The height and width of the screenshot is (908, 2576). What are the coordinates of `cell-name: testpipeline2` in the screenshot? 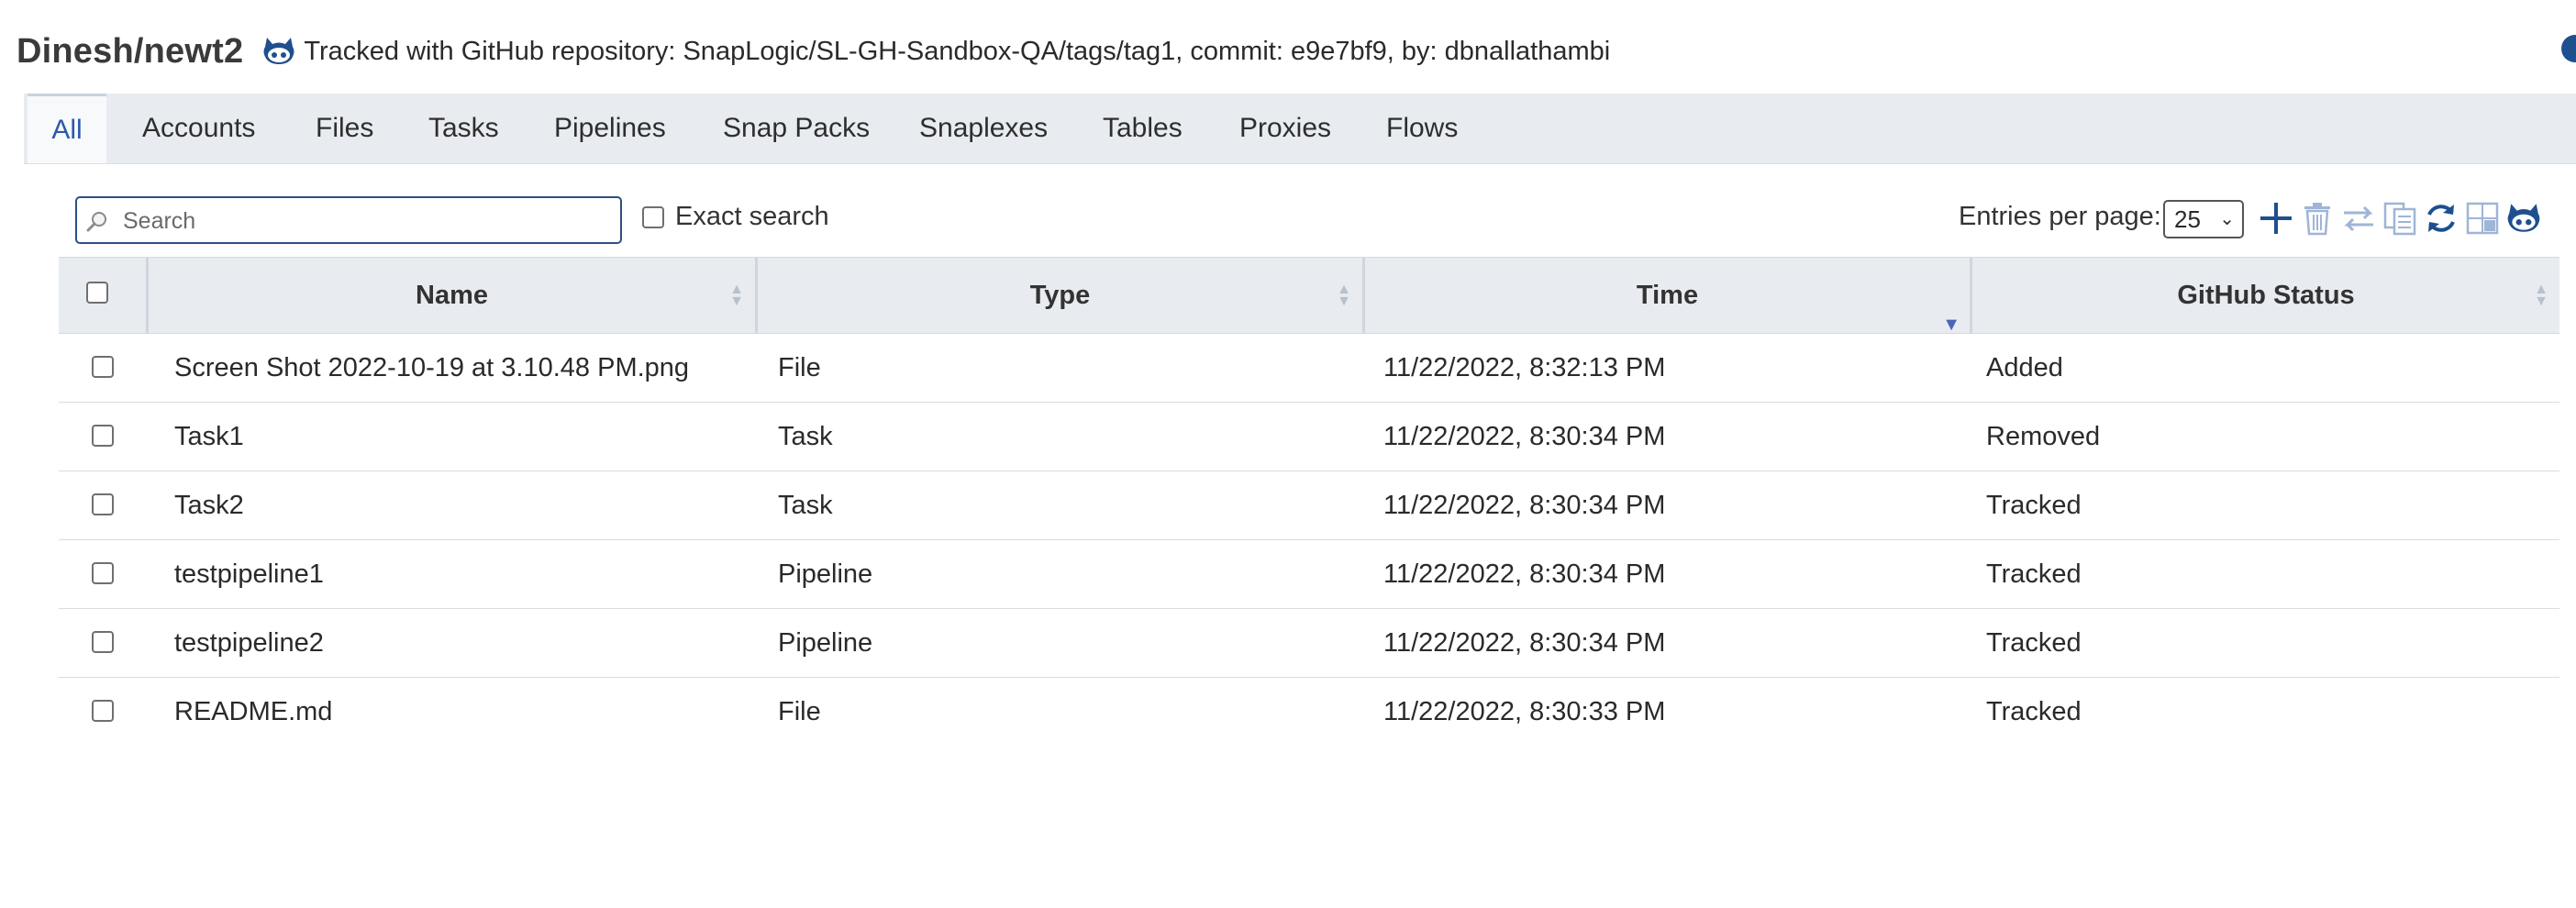 It's located at (249, 643).